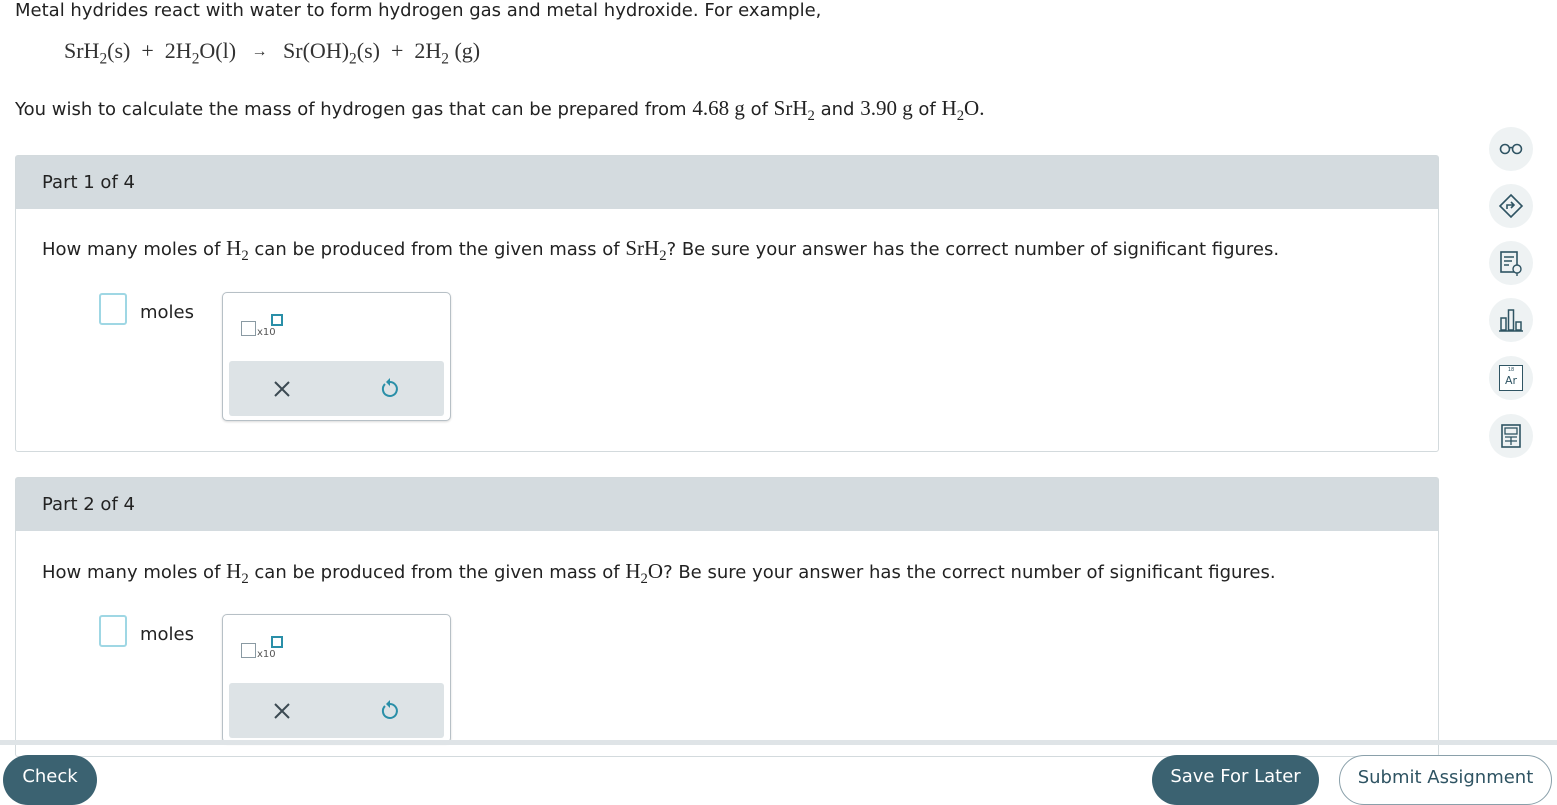 The image size is (1557, 805). I want to click on calculator-icon, so click(1511, 436).